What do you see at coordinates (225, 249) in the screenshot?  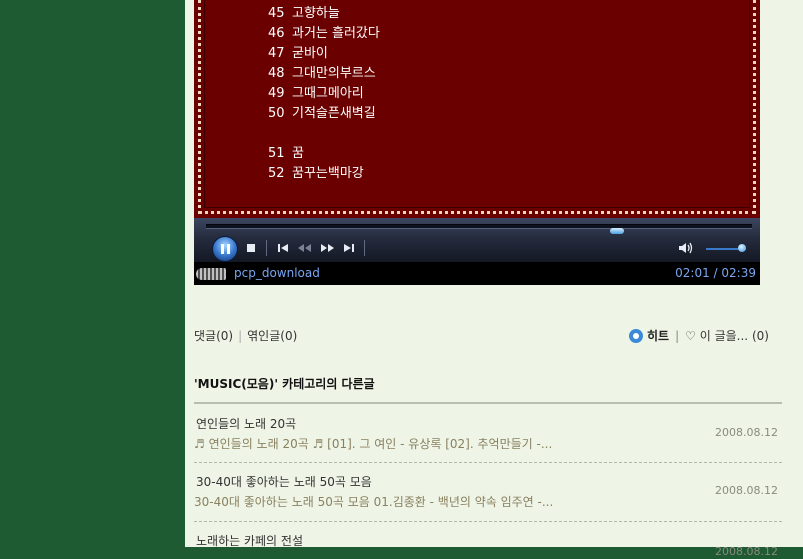 I see `pause-button` at bounding box center [225, 249].